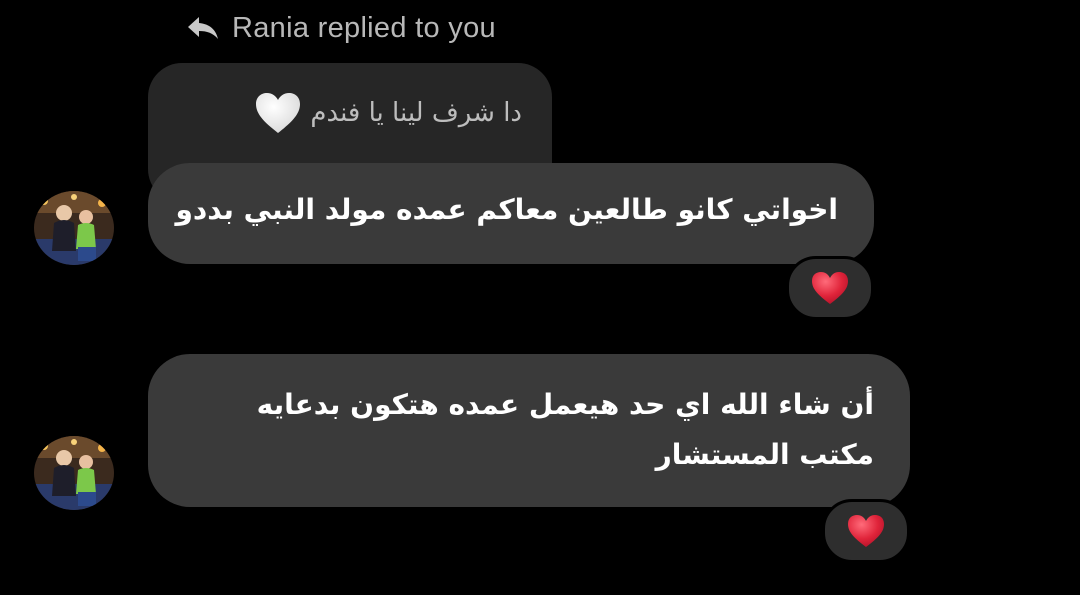 Image resolution: width=1080 pixels, height=595 pixels. What do you see at coordinates (203, 28) in the screenshot?
I see `reply-arrow-icon` at bounding box center [203, 28].